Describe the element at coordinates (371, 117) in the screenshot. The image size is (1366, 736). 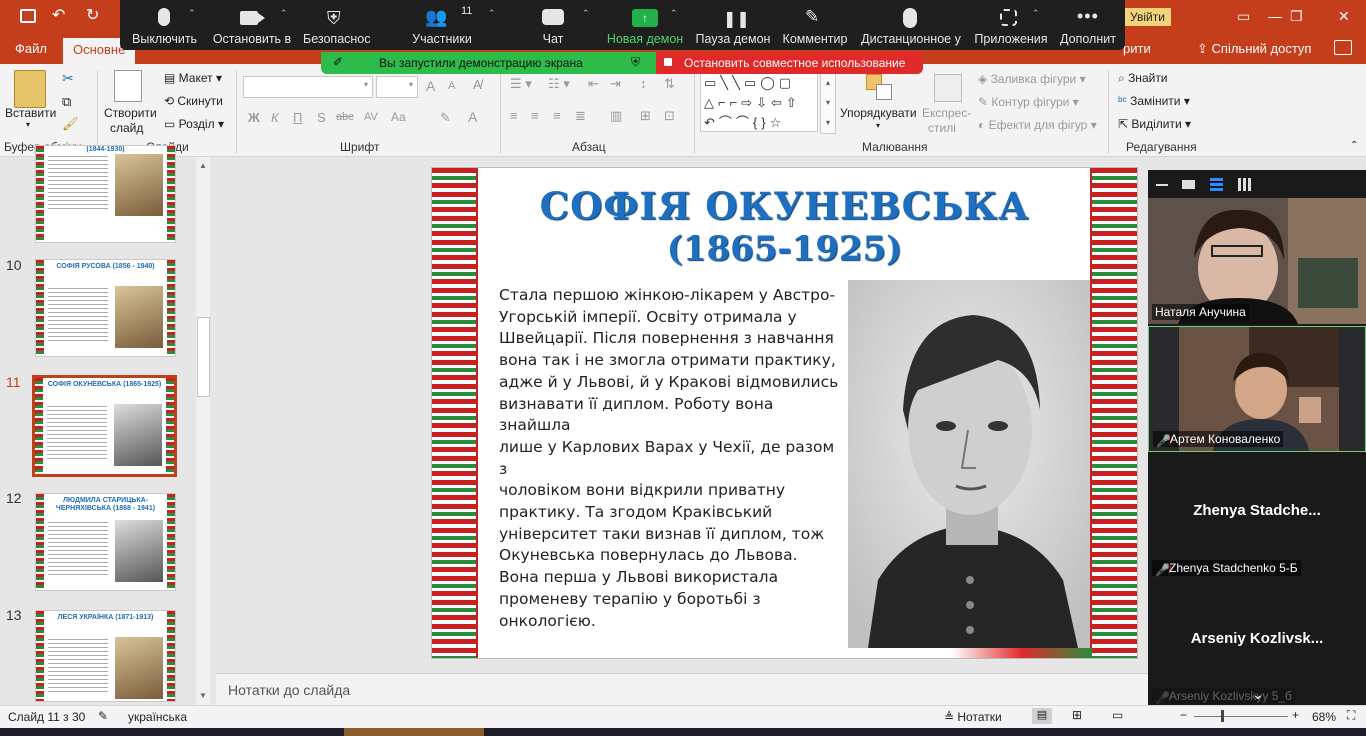
I see `char-spacing-button: AV` at that location.